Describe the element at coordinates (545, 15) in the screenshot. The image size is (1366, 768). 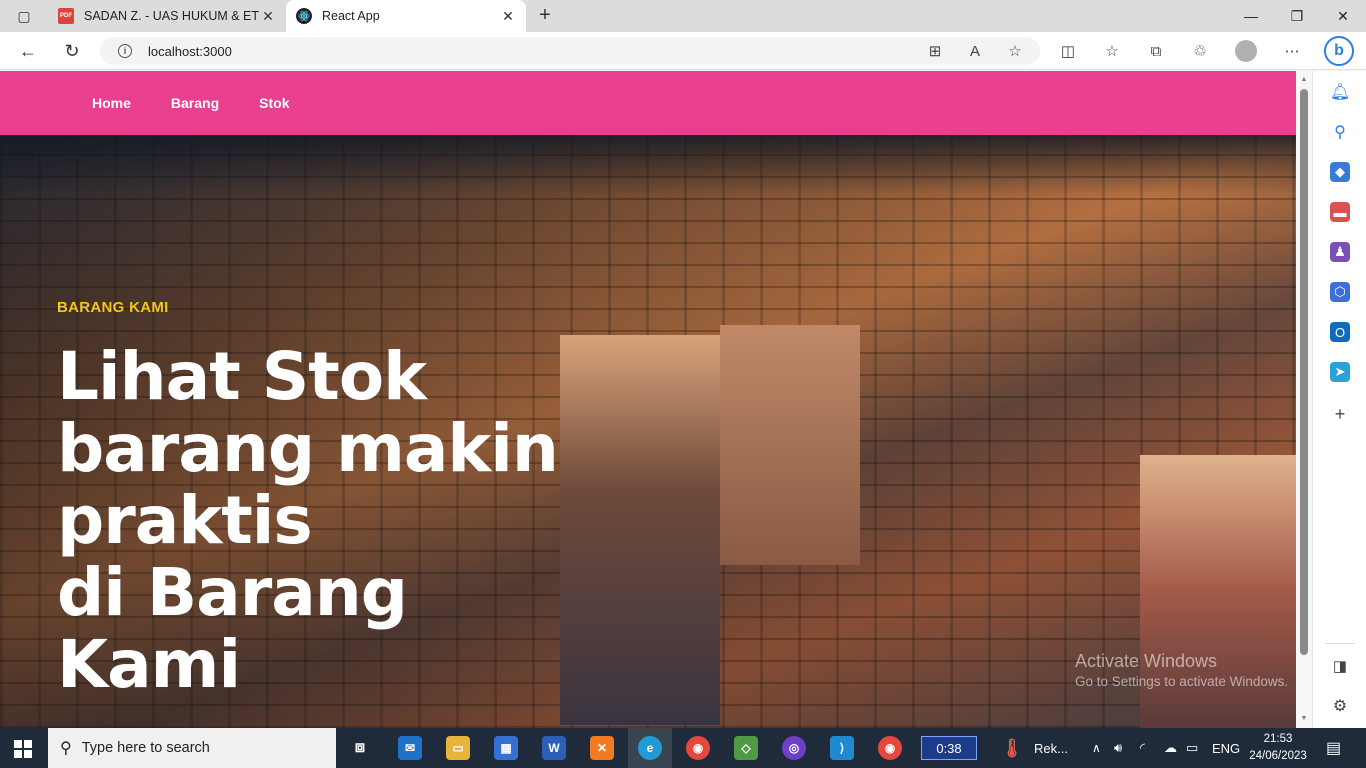
I see `new-tab-icon: +` at that location.